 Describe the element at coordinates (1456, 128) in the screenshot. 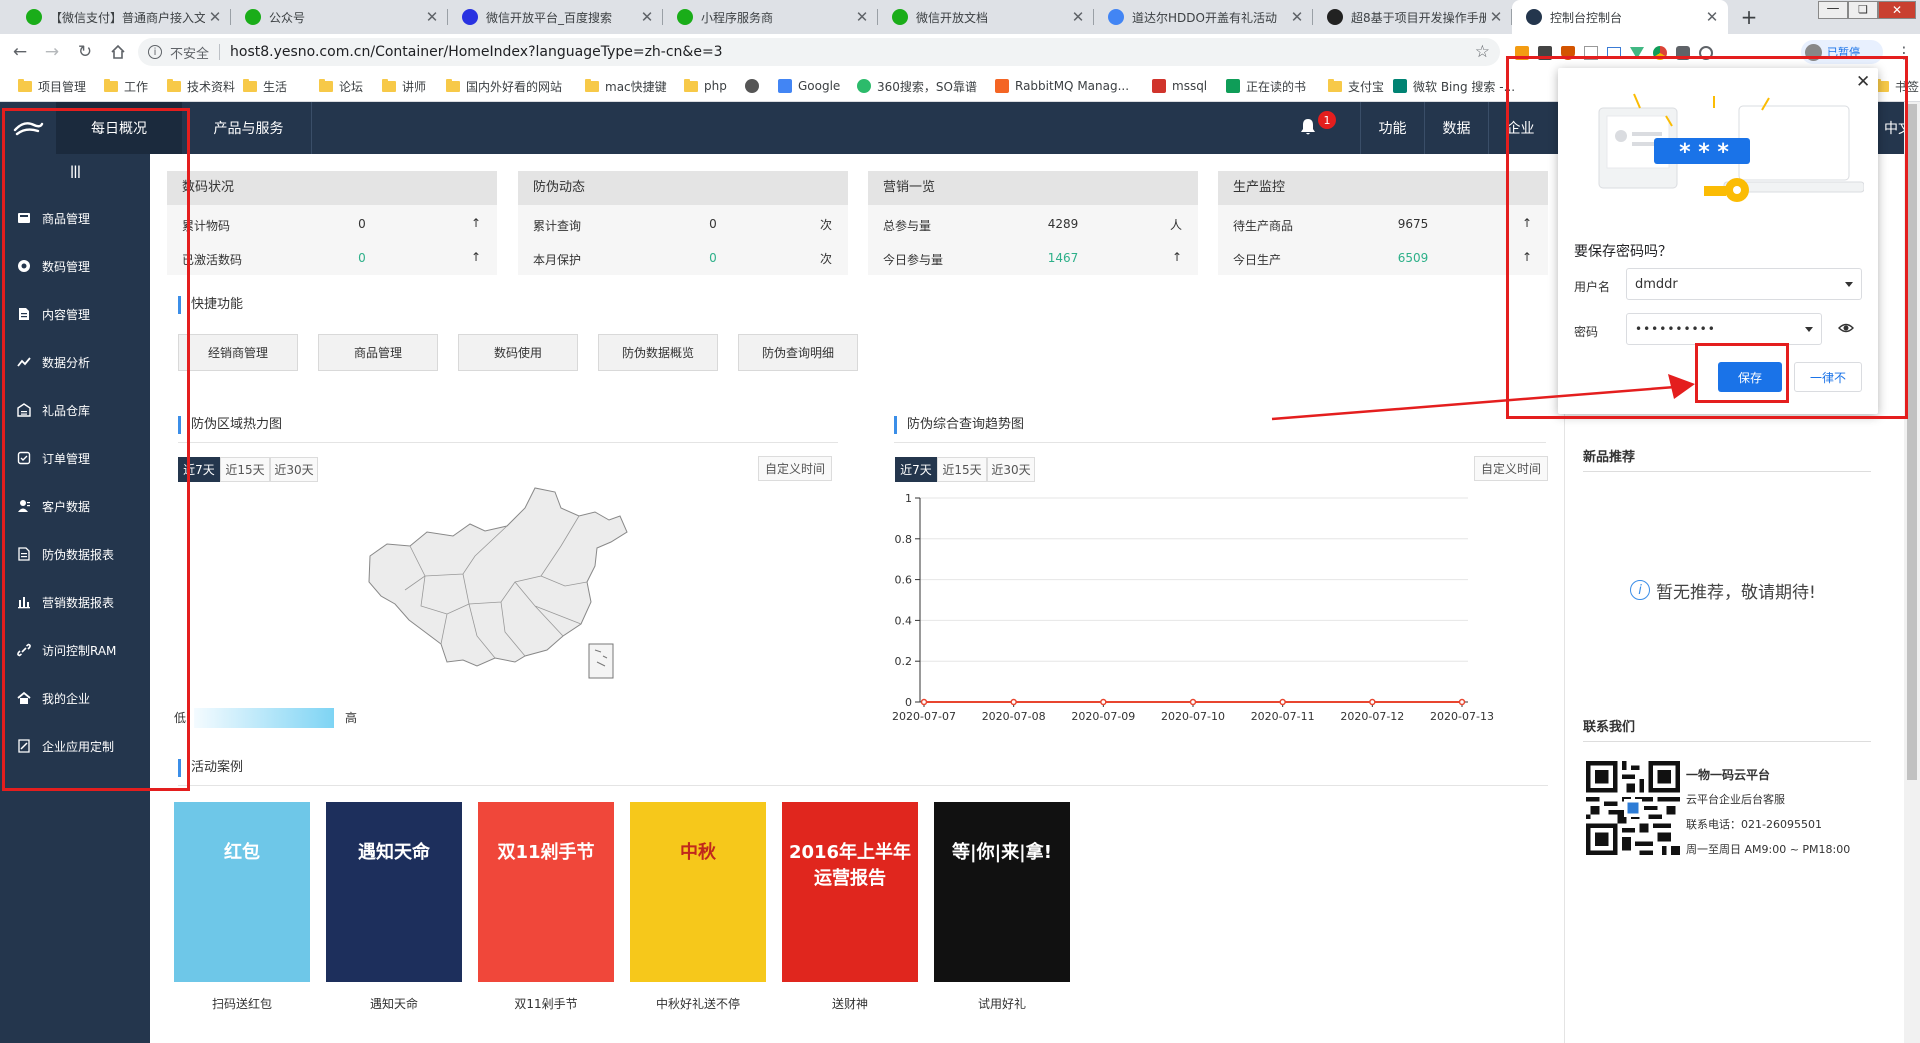

I see `nav-data: 数据` at that location.